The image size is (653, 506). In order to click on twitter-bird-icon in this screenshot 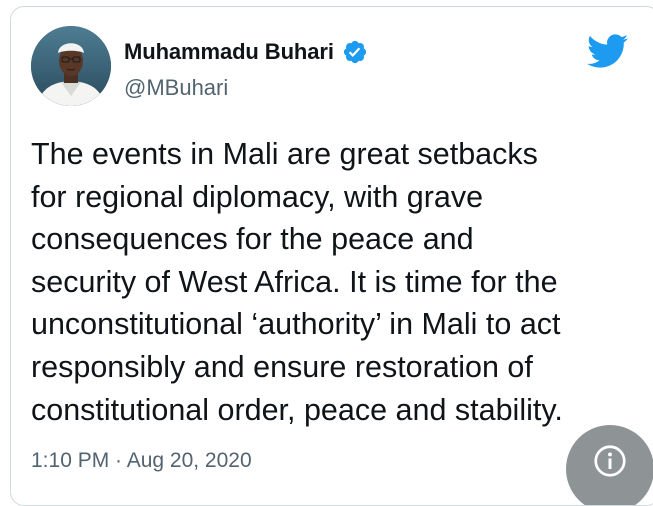, I will do `click(607, 51)`.